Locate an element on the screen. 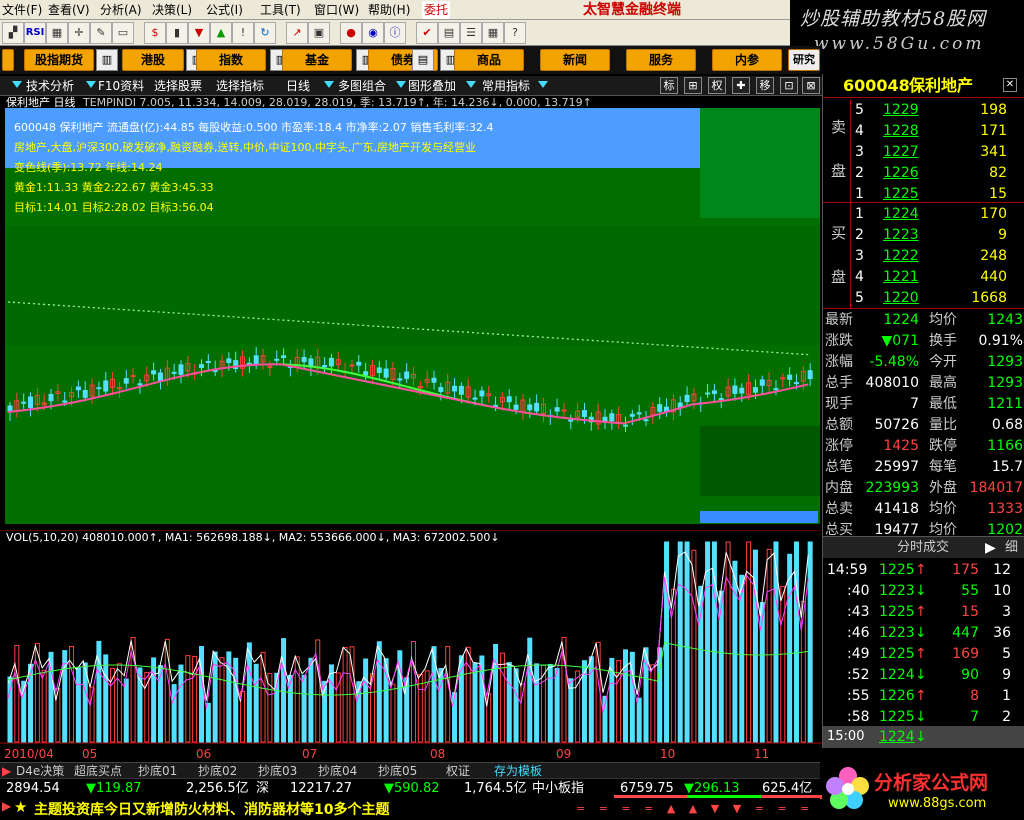 This screenshot has width=1024, height=820. stat-value: 0.91% is located at coordinates (1000, 341).